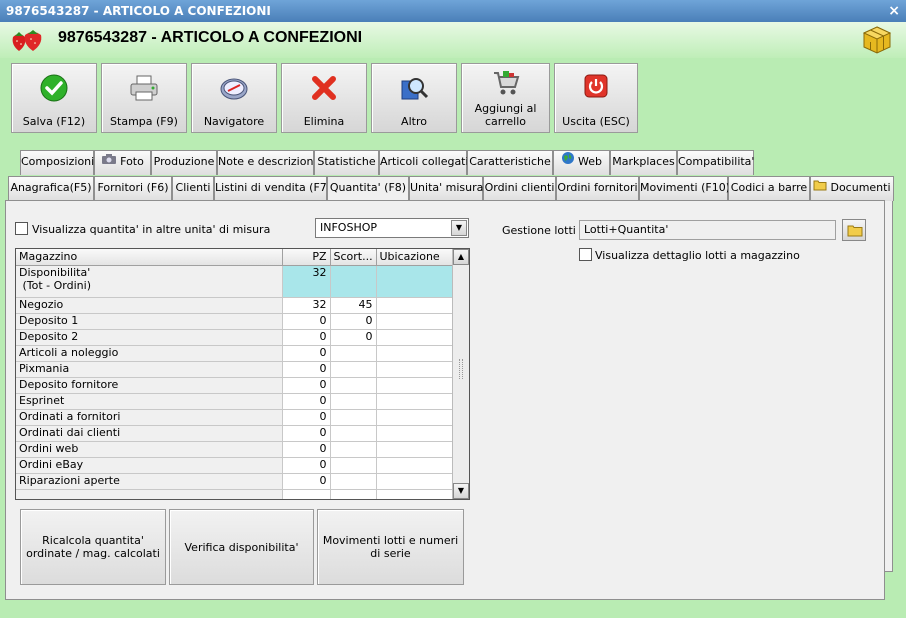 The width and height of the screenshot is (906, 618). Describe the element at coordinates (461, 257) in the screenshot. I see `scroll-up-icon: ▲` at that location.